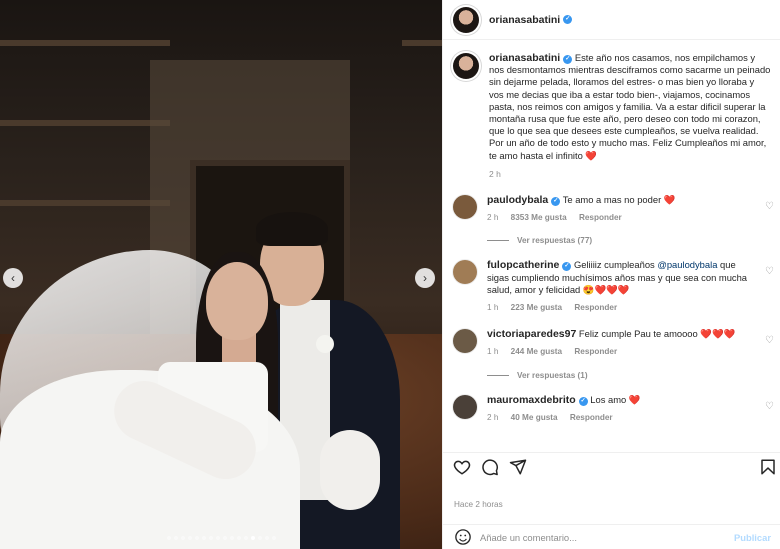 Image resolution: width=780 pixels, height=549 pixels. What do you see at coordinates (591, 155) in the screenshot?
I see `caption-emoji: ❤️` at bounding box center [591, 155].